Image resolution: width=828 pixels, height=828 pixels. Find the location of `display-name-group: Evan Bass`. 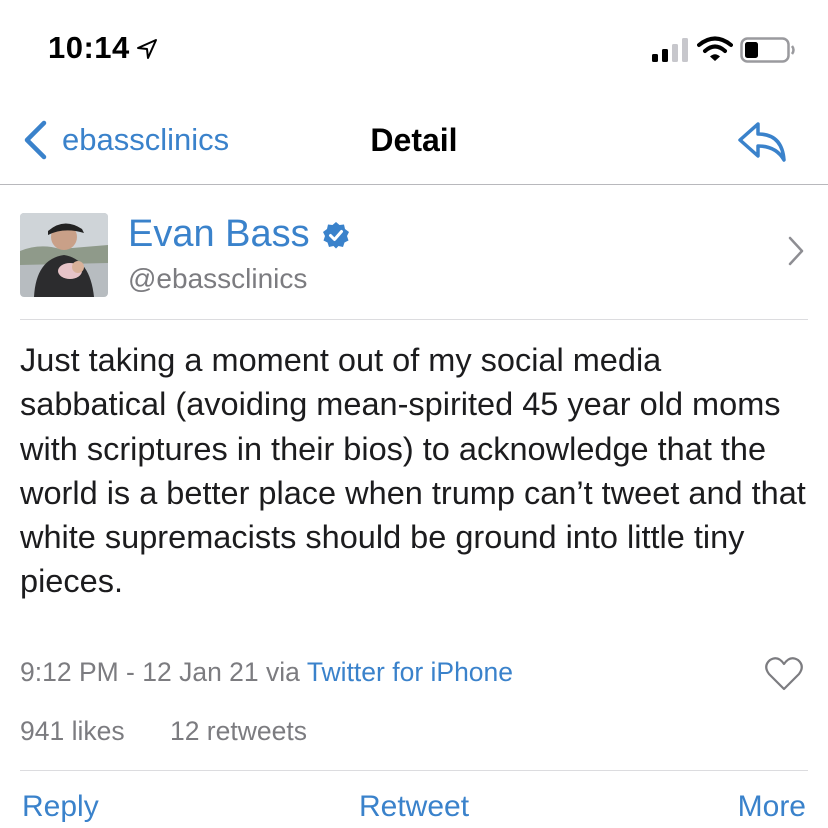

display-name-group: Evan Bass is located at coordinates (239, 234).